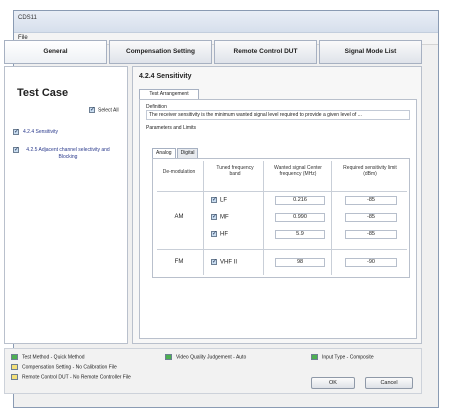 The image size is (450, 420). What do you see at coordinates (300, 200) in the screenshot?
I see `frequency-input: 0.216` at bounding box center [300, 200].